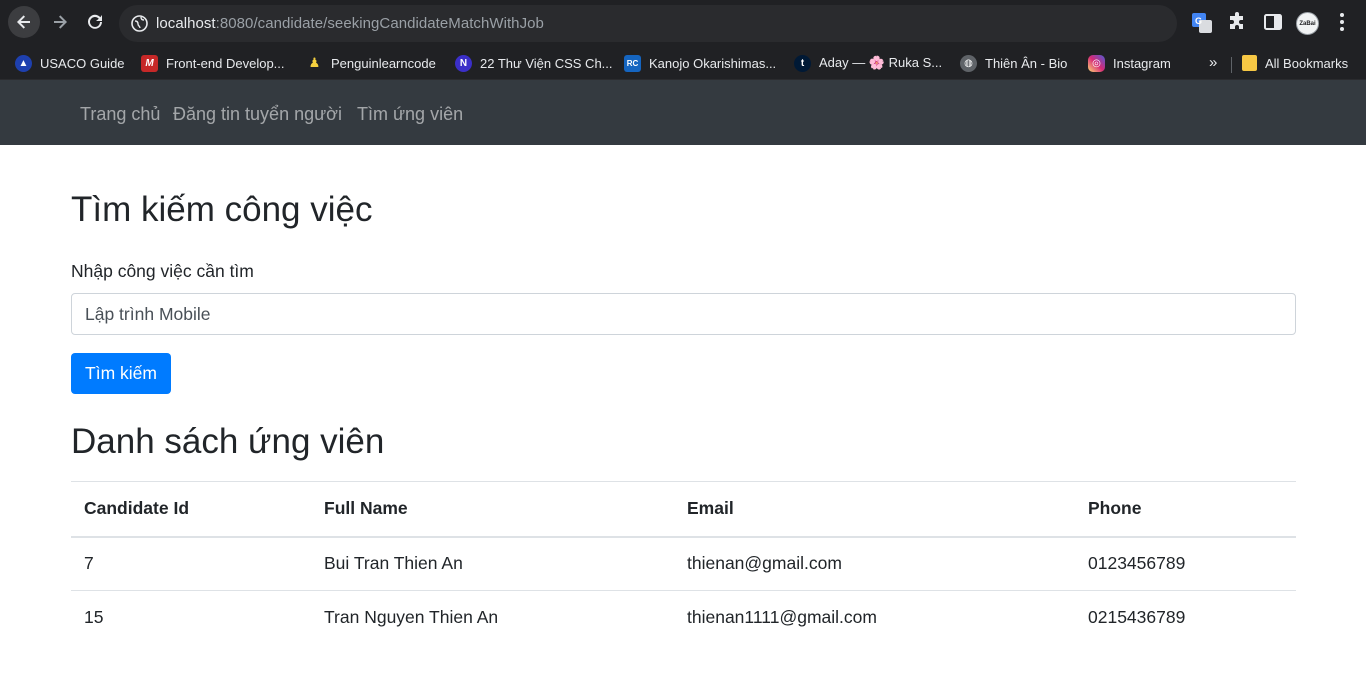  I want to click on url-host: localhost, so click(186, 23).